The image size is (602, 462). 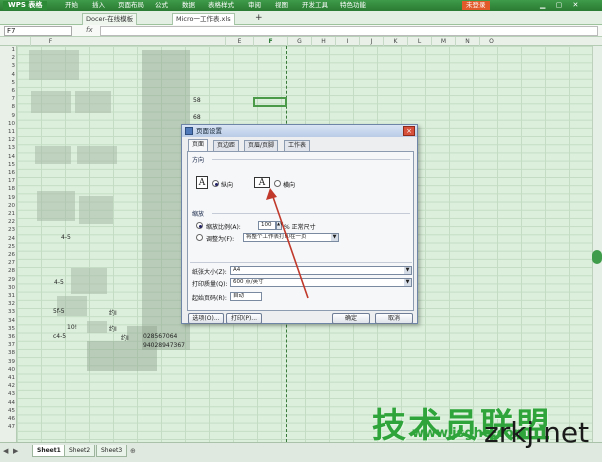 What do you see at coordinates (270, 102) in the screenshot?
I see `active-cell-selection` at bounding box center [270, 102].